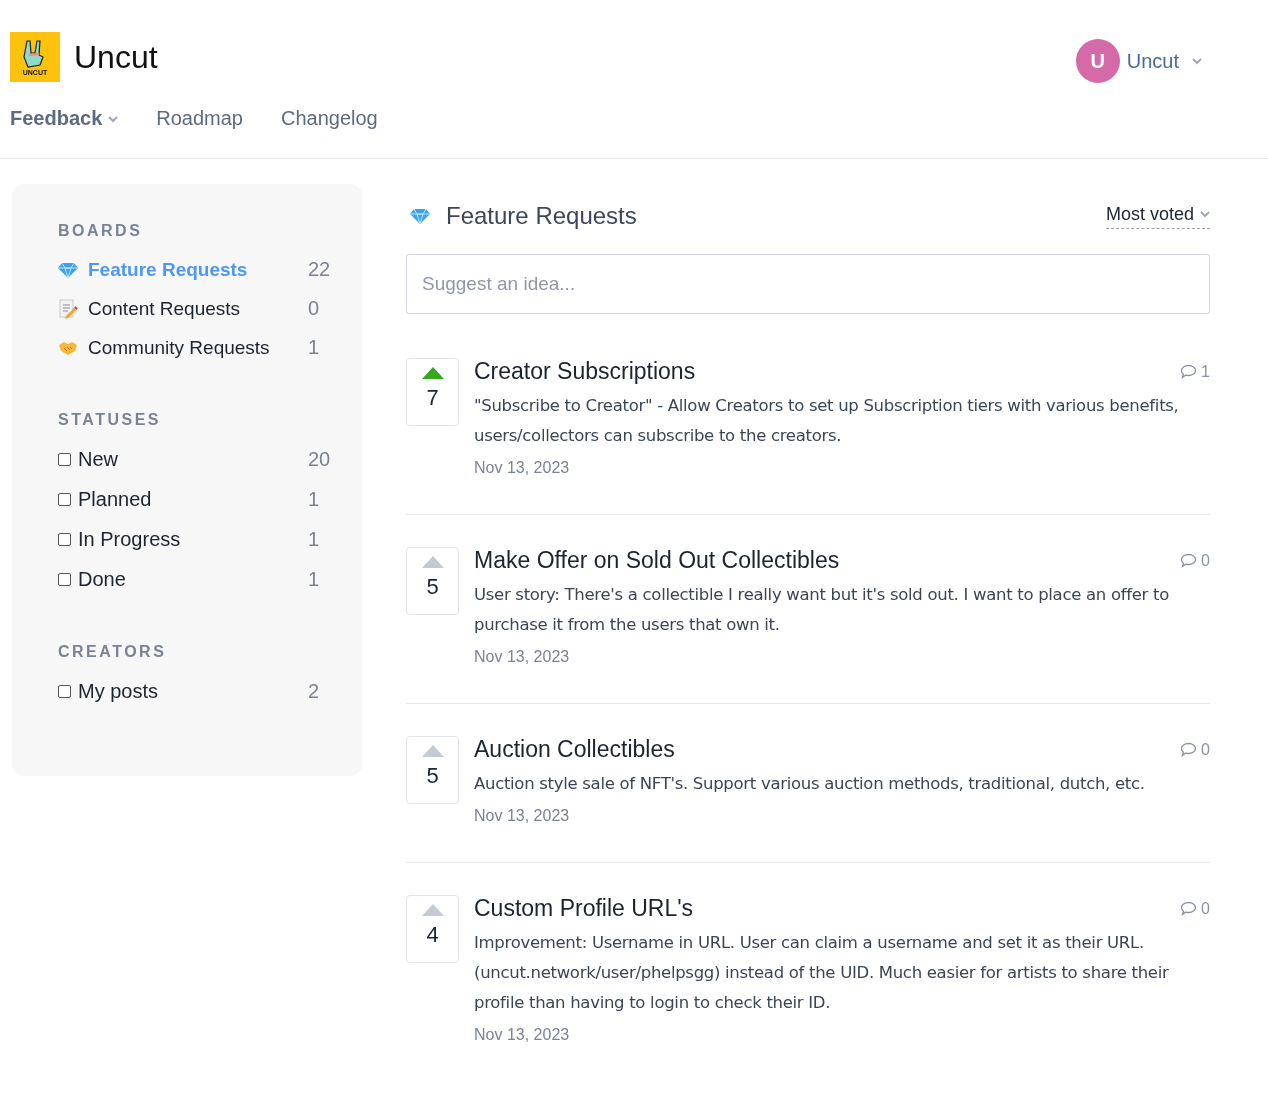 The width and height of the screenshot is (1268, 1116). Describe the element at coordinates (314, 691) in the screenshot. I see `count: 2` at that location.